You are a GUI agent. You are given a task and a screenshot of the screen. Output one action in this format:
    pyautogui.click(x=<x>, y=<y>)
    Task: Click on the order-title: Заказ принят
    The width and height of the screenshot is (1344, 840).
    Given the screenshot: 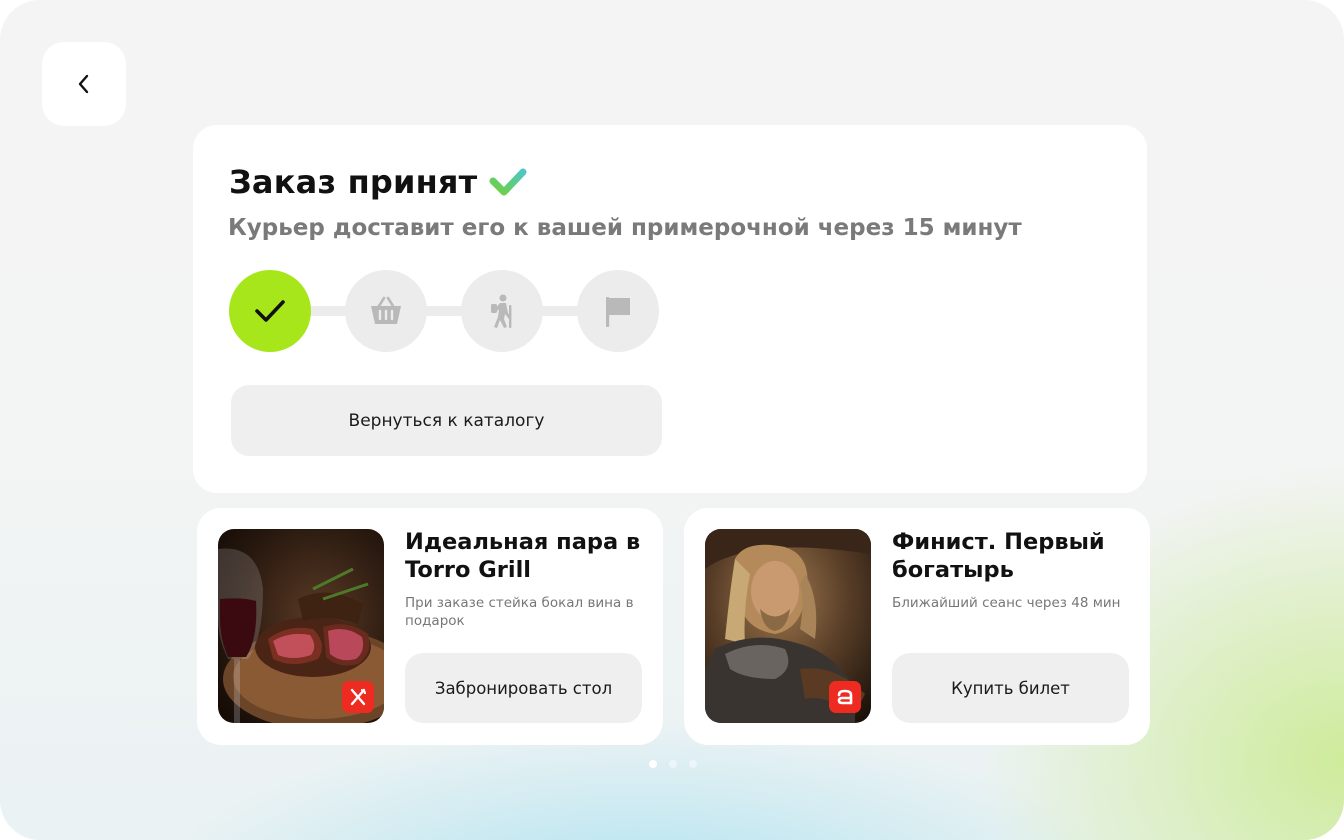 What is the action you would take?
    pyautogui.click(x=353, y=182)
    